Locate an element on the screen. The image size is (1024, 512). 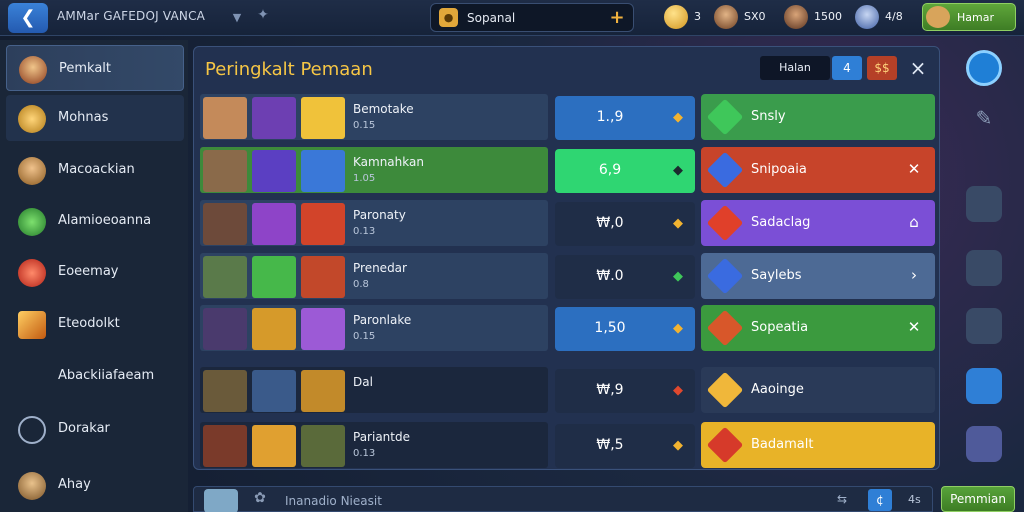
player-subscore: 0.13 is located at coordinates (364, 231).